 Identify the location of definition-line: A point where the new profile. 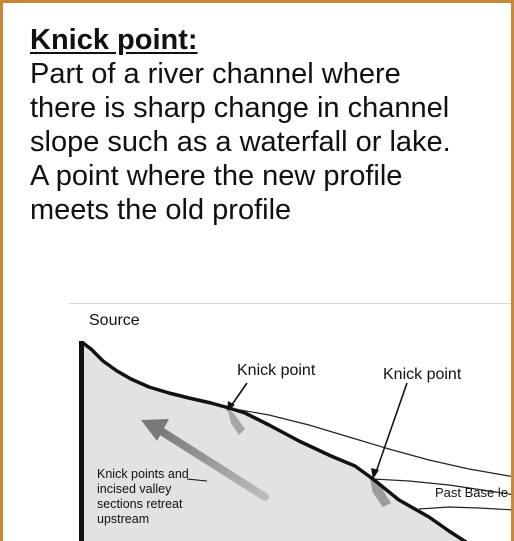
(216, 176).